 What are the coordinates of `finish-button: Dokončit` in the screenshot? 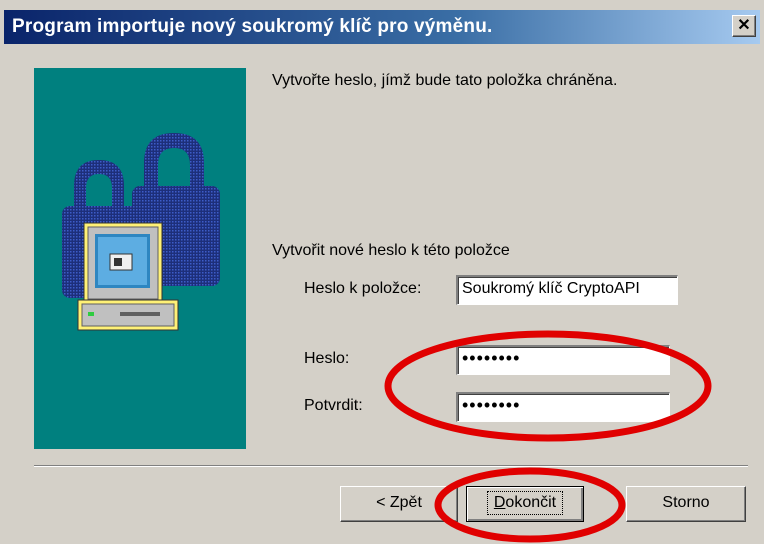 It's located at (525, 504).